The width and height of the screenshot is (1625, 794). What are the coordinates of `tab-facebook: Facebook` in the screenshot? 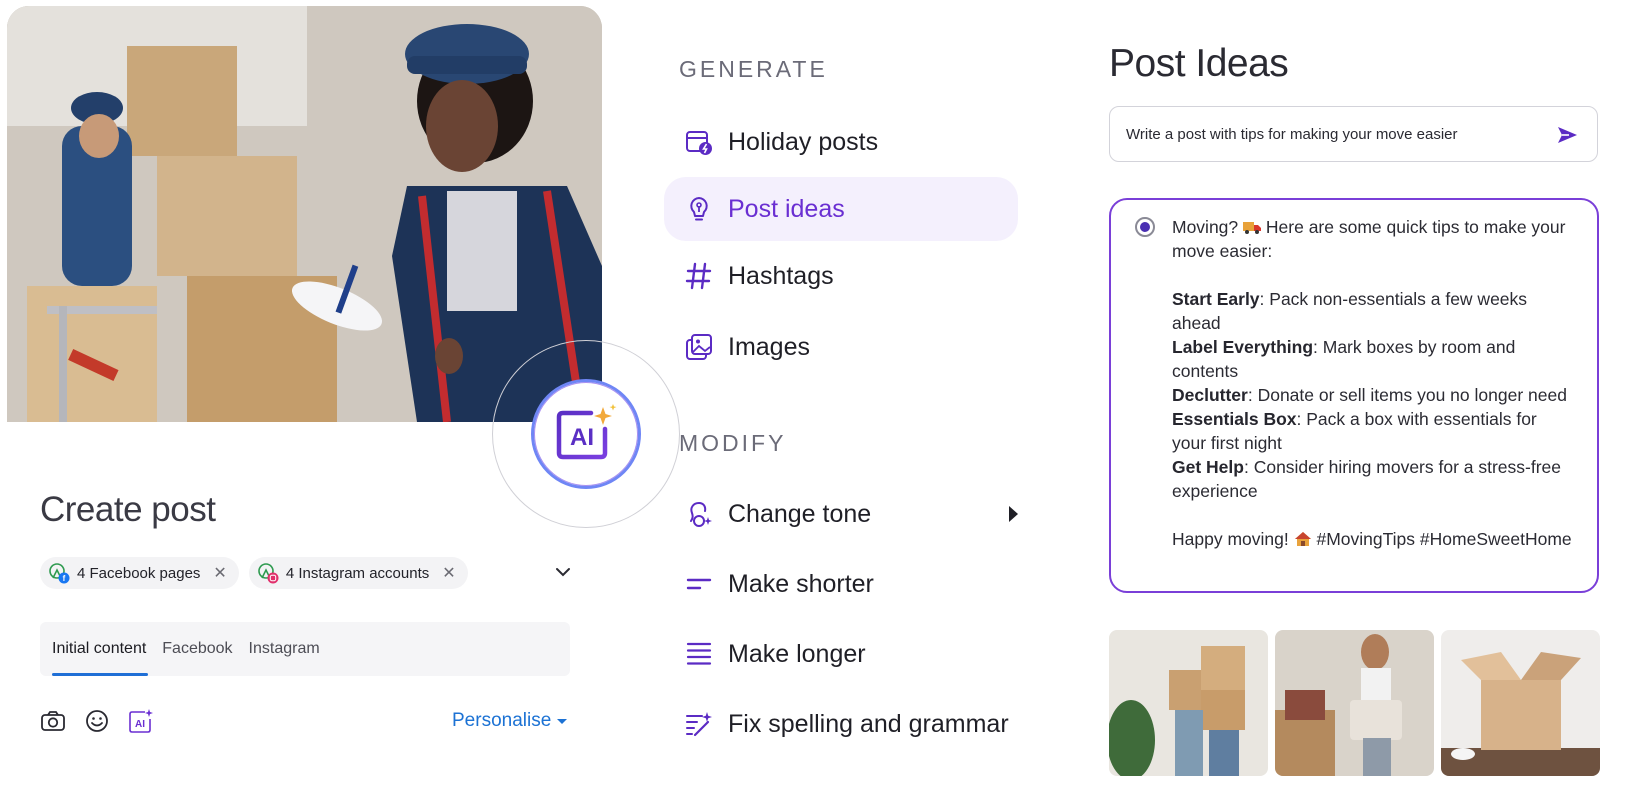 It's located at (197, 649).